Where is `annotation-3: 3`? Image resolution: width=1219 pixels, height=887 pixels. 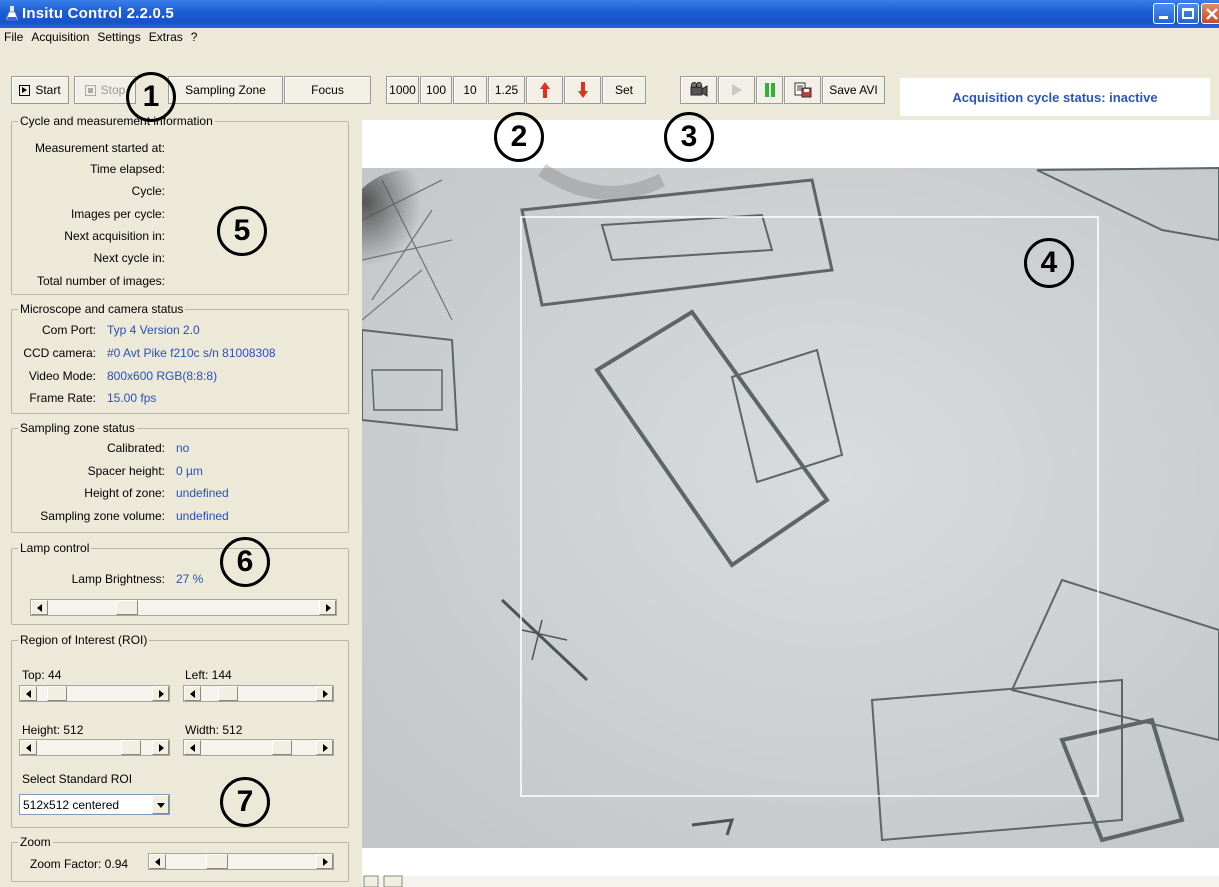
annotation-3: 3 is located at coordinates (689, 137).